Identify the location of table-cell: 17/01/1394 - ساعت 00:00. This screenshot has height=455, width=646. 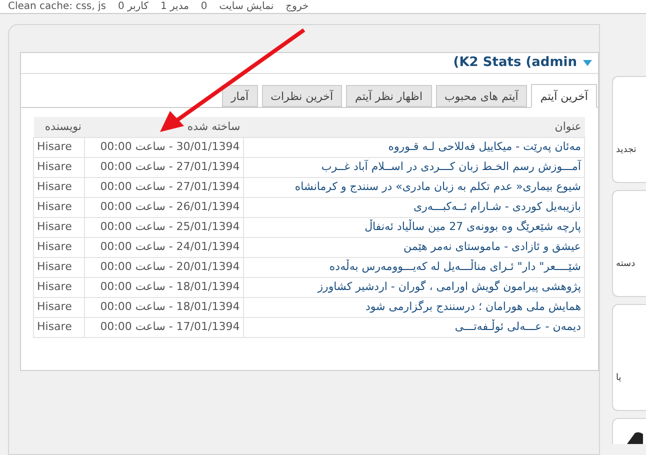
(164, 327).